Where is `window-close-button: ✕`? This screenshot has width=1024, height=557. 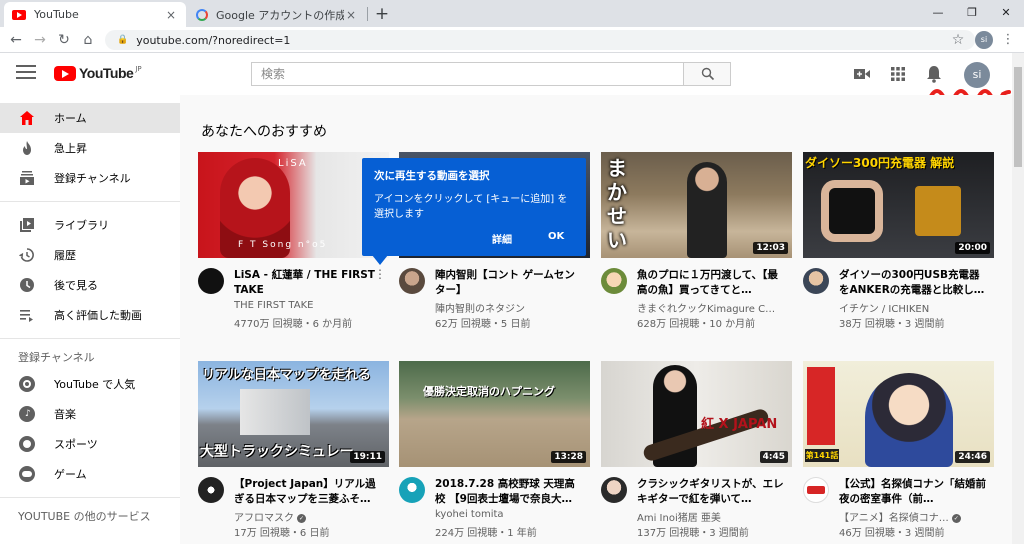 window-close-button: ✕ is located at coordinates (1006, 13).